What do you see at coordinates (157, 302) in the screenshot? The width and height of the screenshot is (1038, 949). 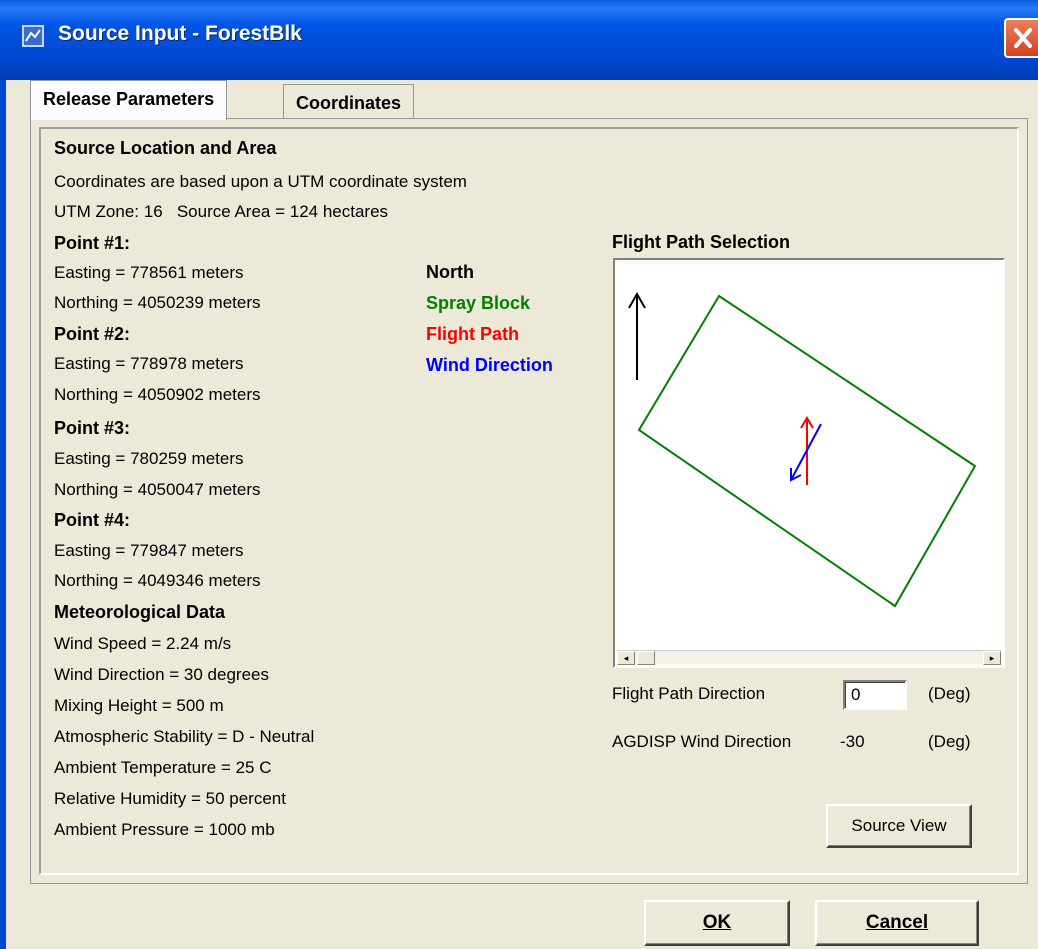 I see `point-1-northing: Northing = 4050239 meters` at bounding box center [157, 302].